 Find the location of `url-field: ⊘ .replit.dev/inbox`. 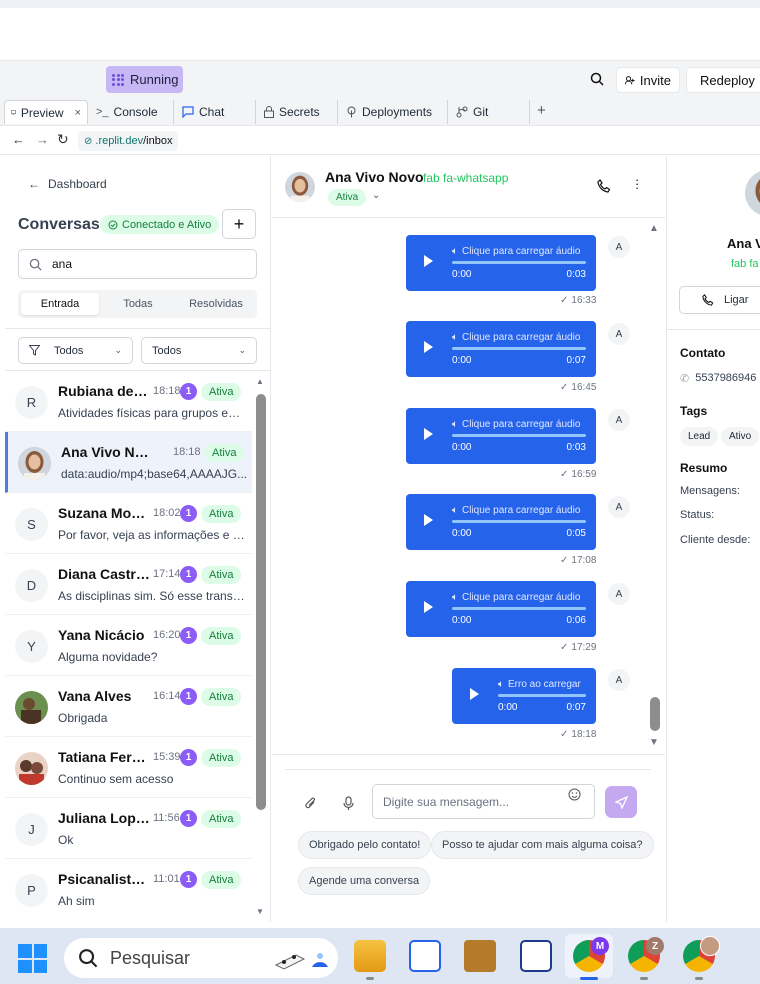

url-field: ⊘ .replit.dev/inbox is located at coordinates (128, 141).